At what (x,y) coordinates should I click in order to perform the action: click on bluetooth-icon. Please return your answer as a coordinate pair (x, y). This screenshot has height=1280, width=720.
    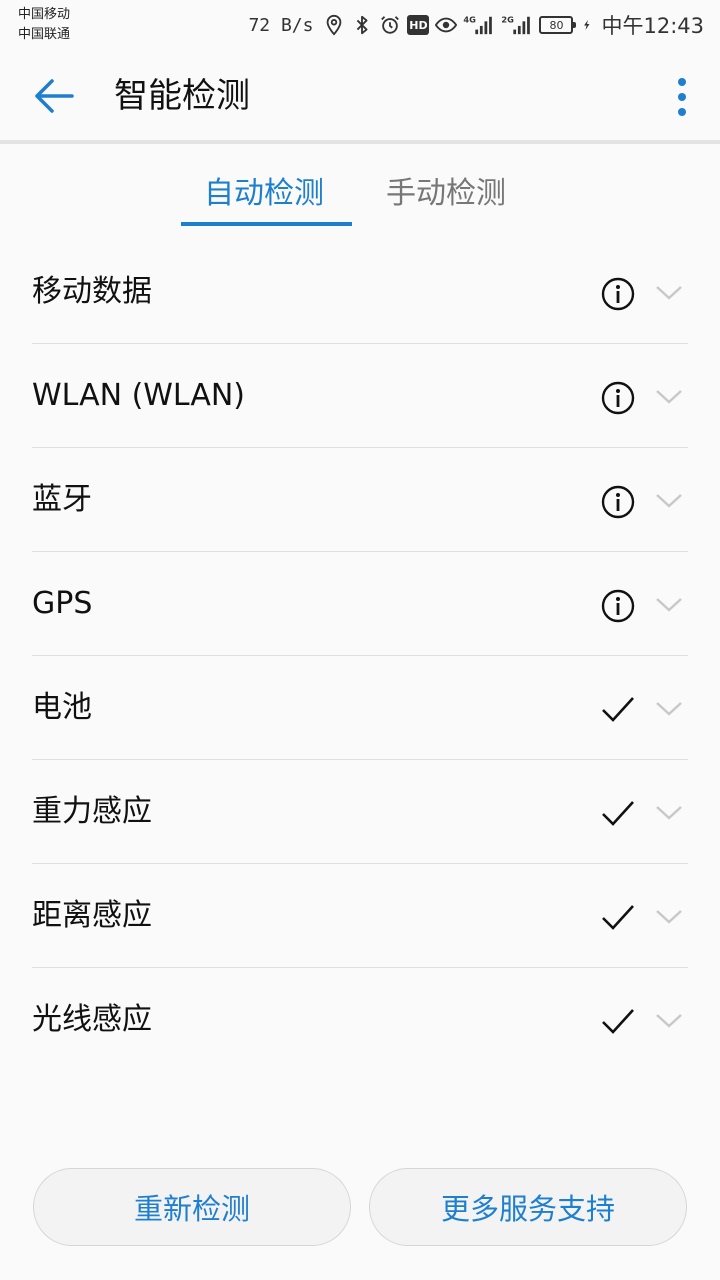
    Looking at the image, I should click on (362, 25).